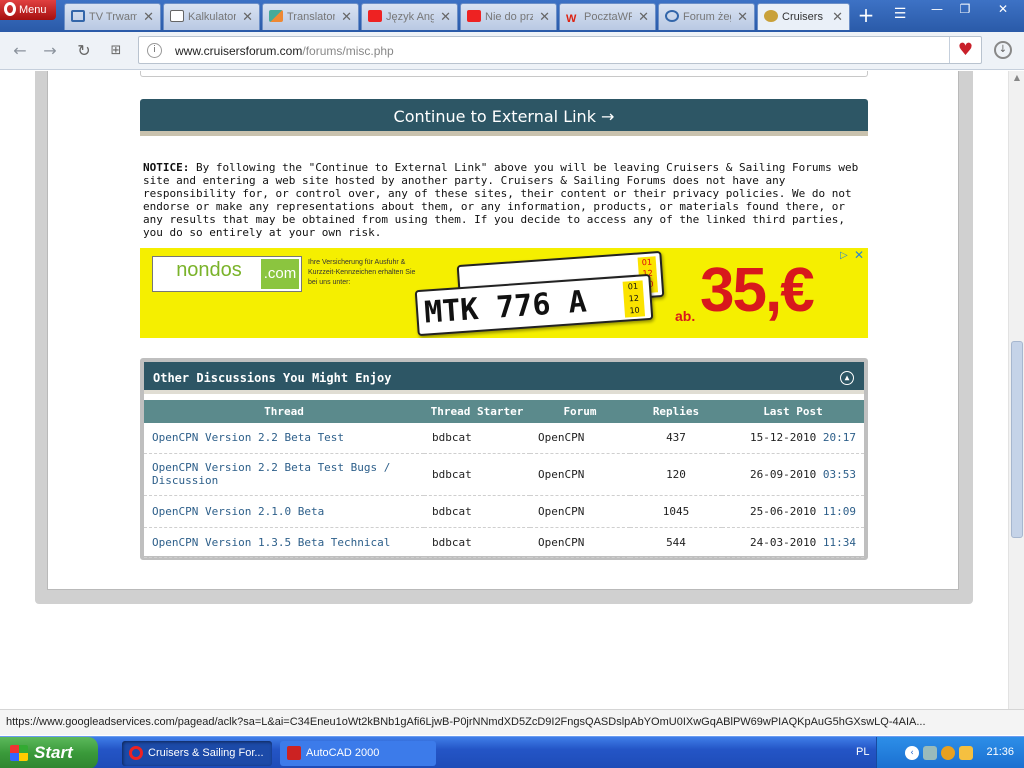 Image resolution: width=1024 pixels, height=768 pixels. What do you see at coordinates (676, 411) in the screenshot?
I see `column-header-replies: Replies` at bounding box center [676, 411].